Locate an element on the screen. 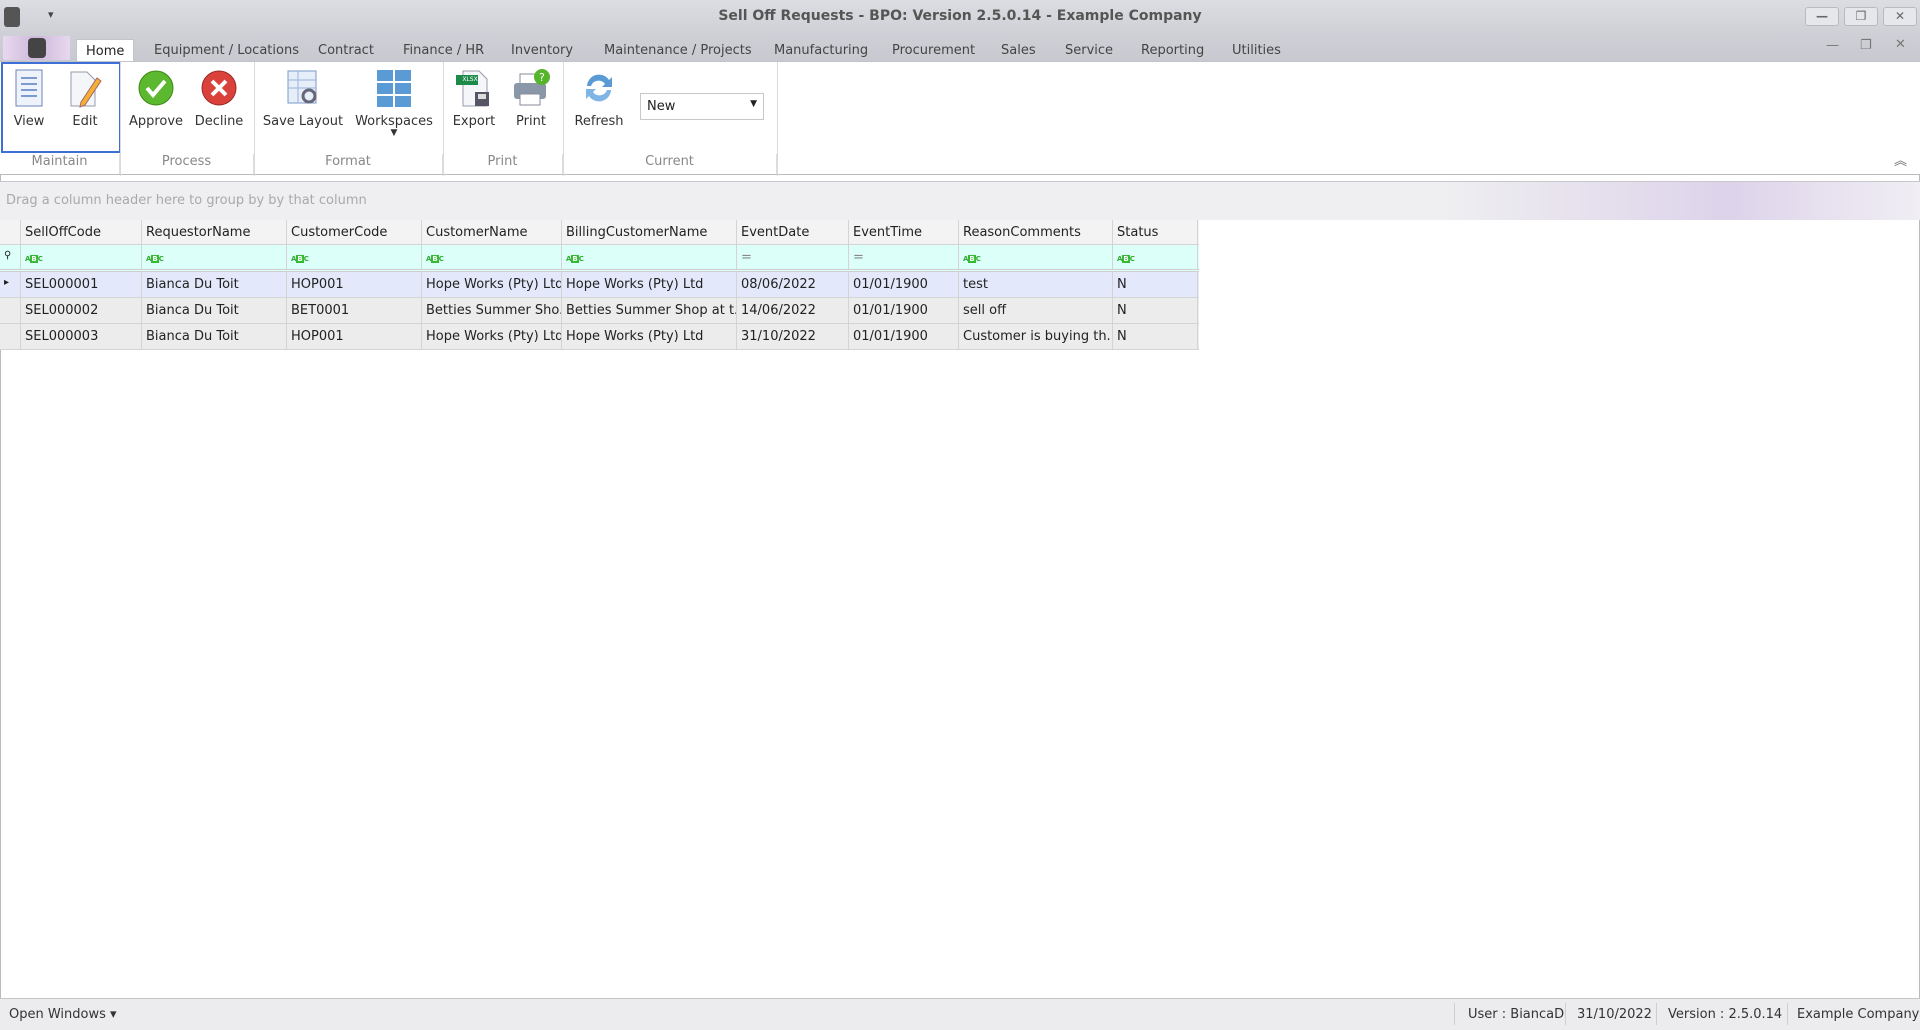 This screenshot has height=1030, width=1920. filter-cell-requestorname: ABC is located at coordinates (214, 257).